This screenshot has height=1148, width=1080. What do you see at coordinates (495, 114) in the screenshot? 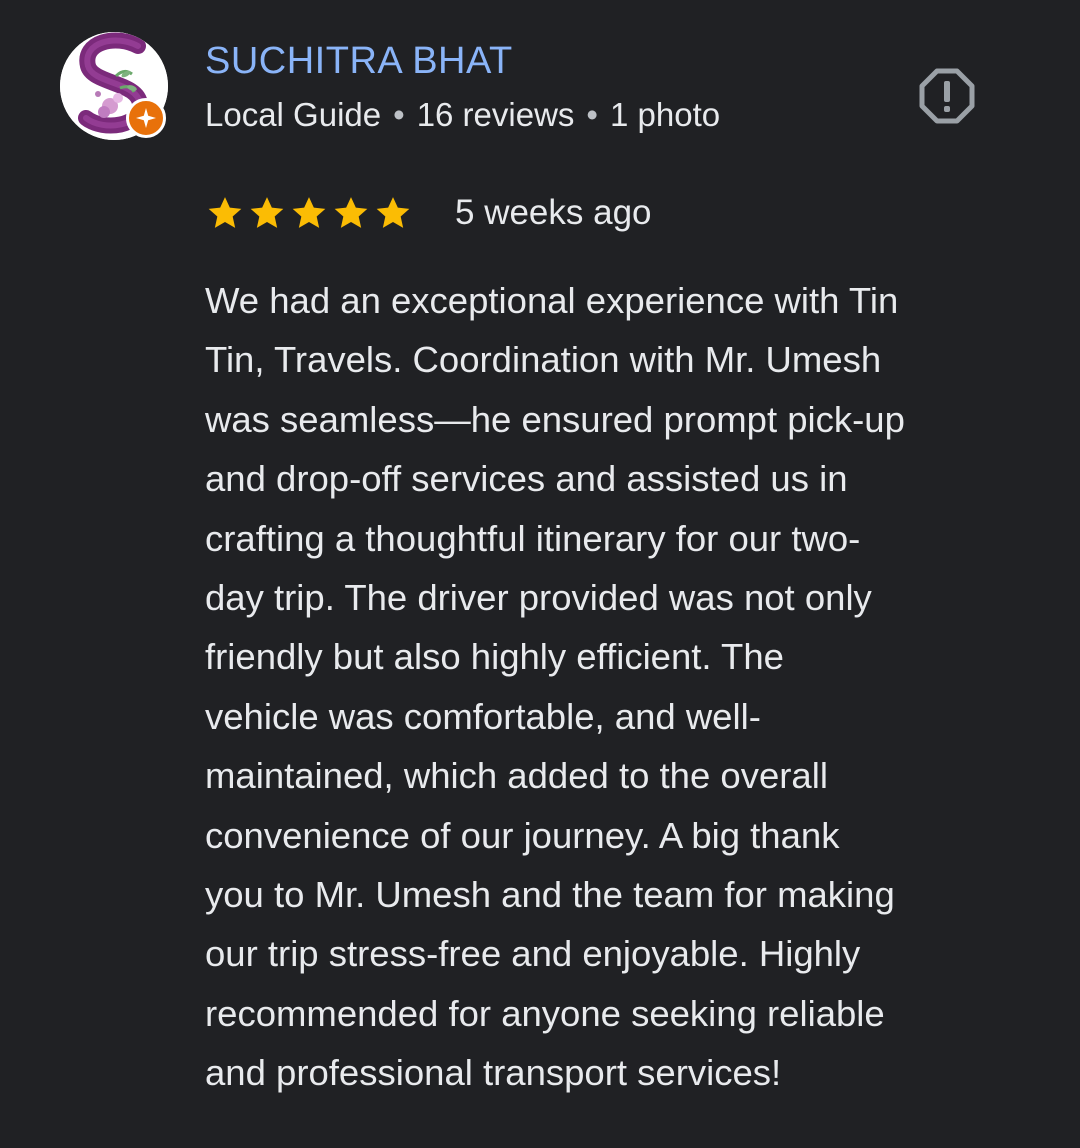
I see `reviews-count: 16 reviews` at bounding box center [495, 114].